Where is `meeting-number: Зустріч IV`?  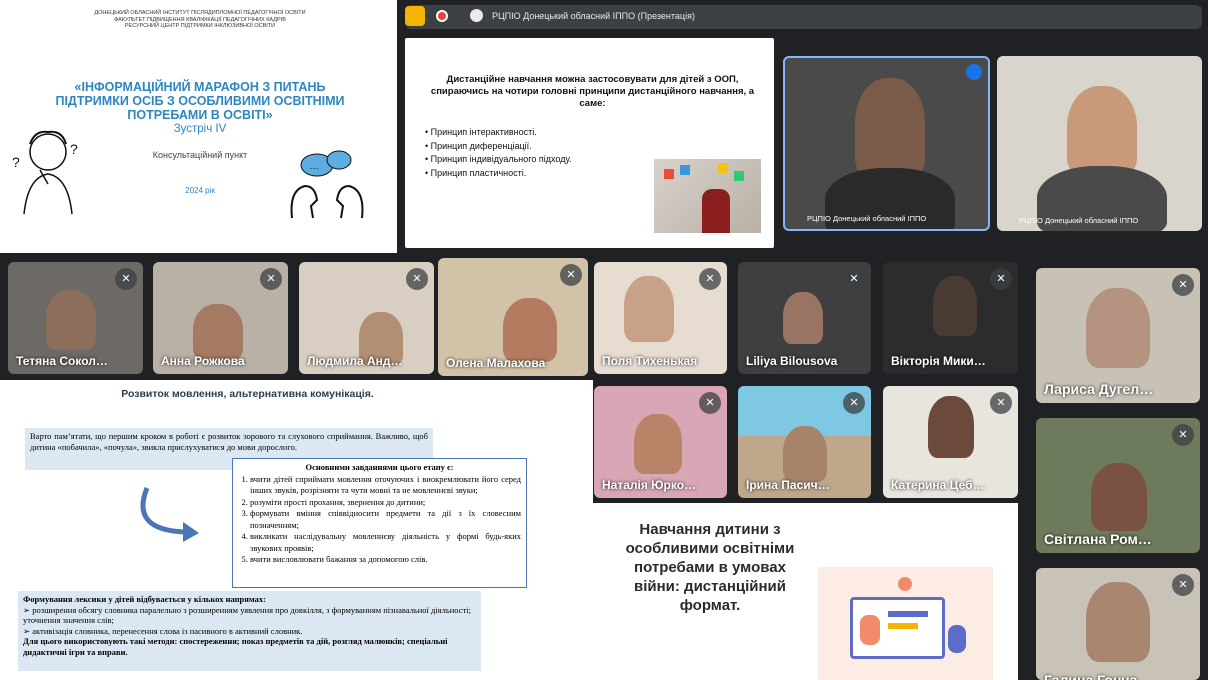
meeting-number: Зустріч IV is located at coordinates (200, 129).